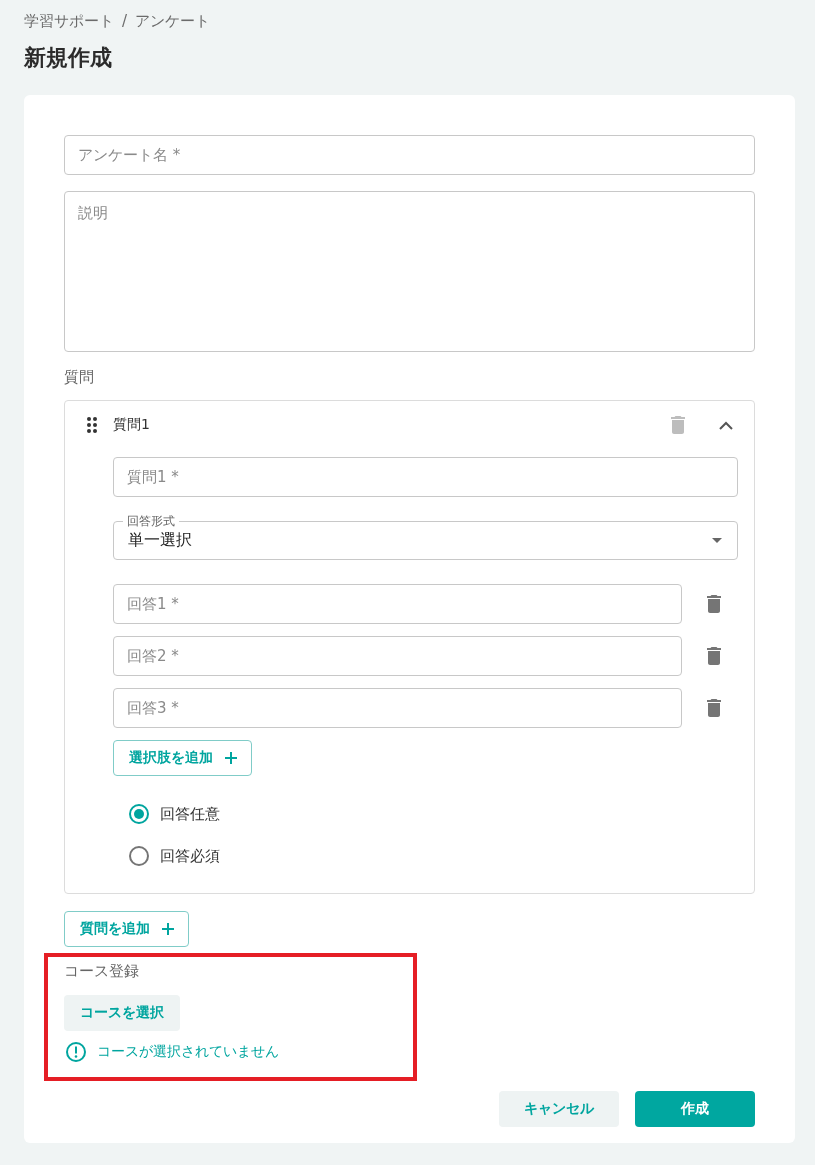  Describe the element at coordinates (126, 929) in the screenshot. I see `add-question-button: 質問を追加` at that location.